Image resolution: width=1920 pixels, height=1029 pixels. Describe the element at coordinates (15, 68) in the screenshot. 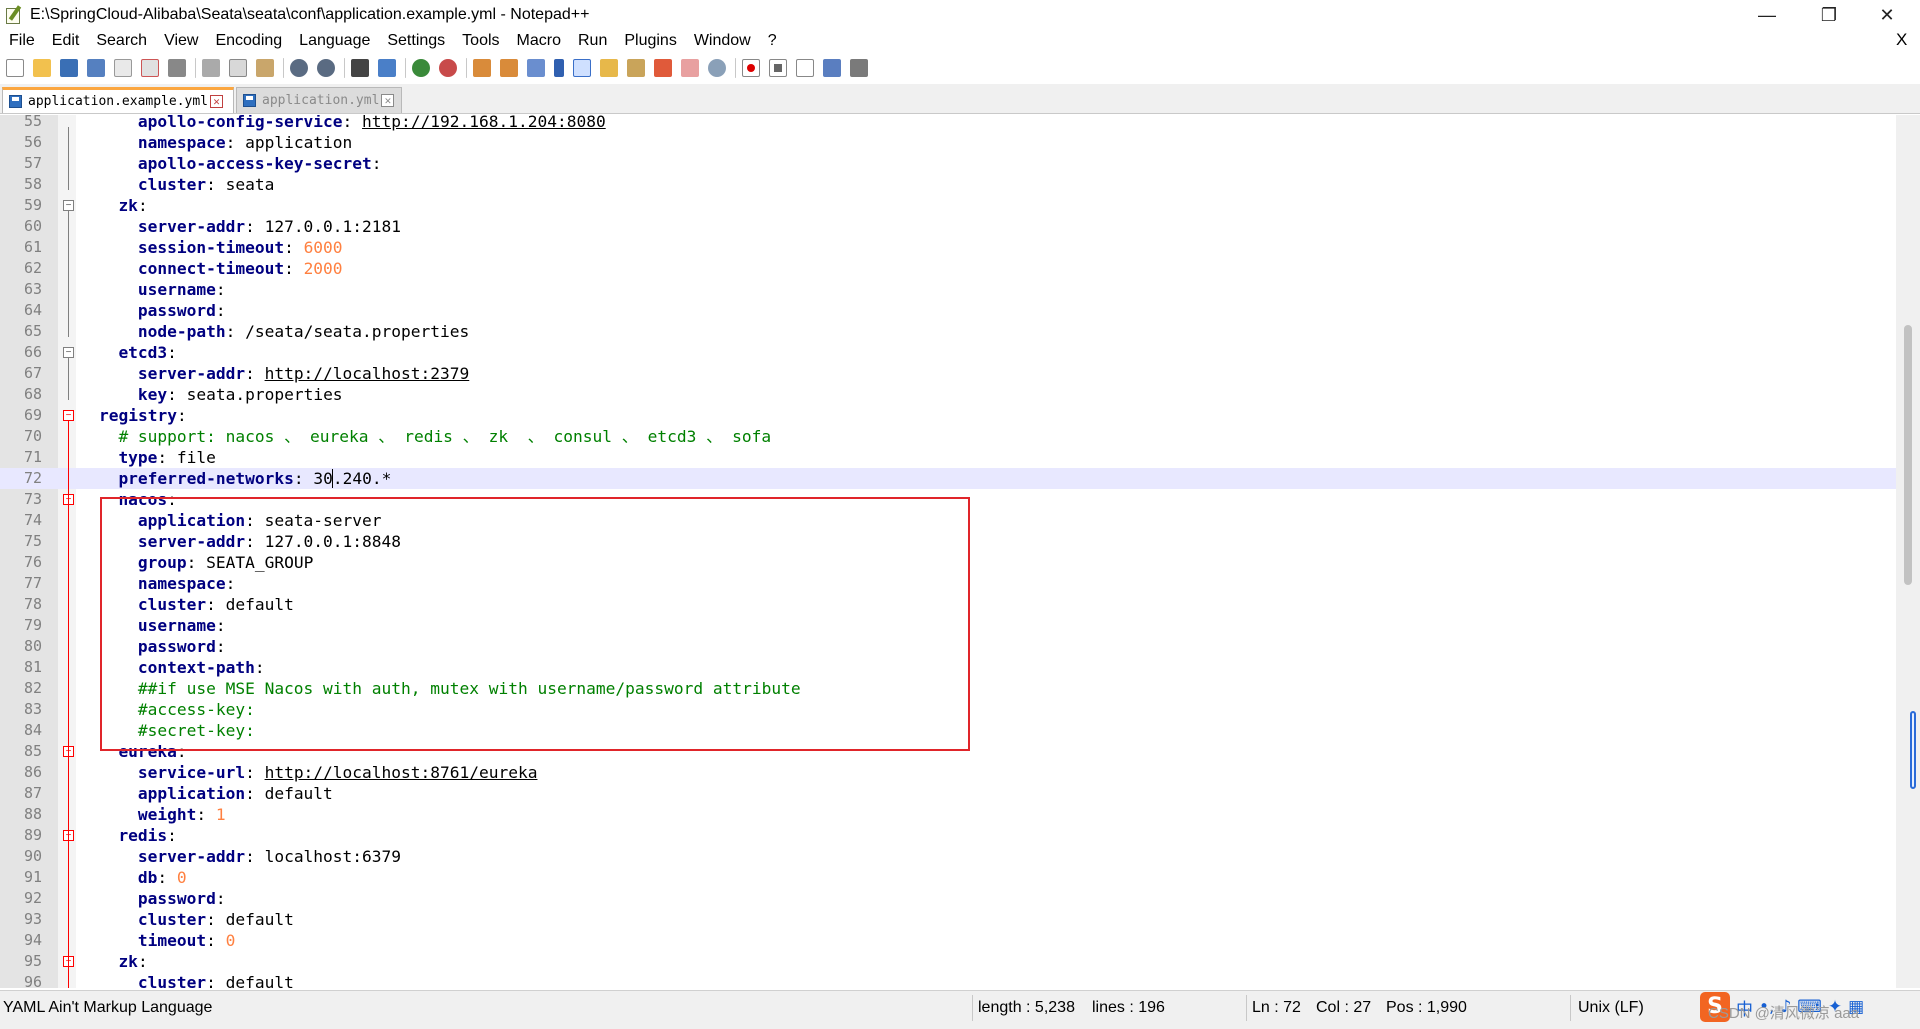

I see `new-file-icon` at that location.